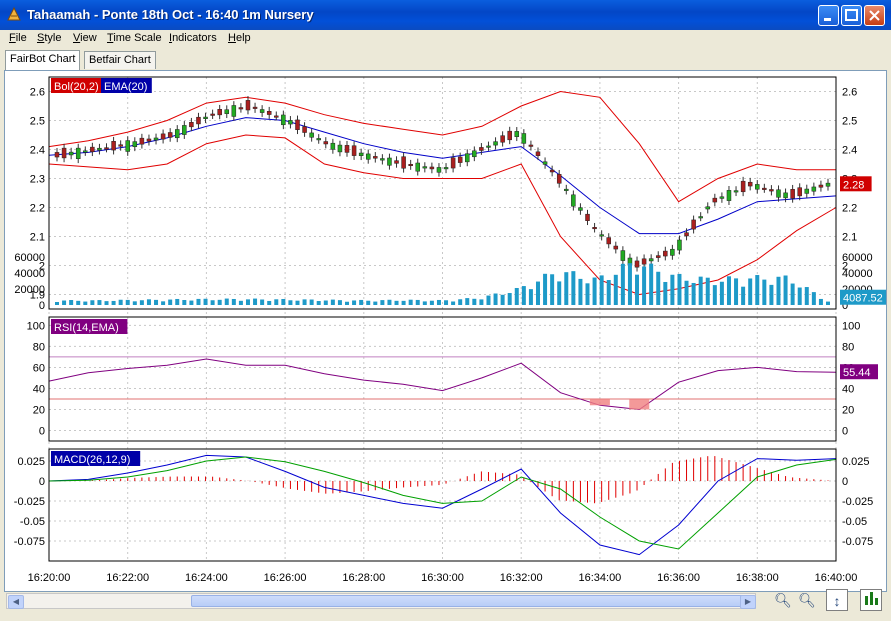  Describe the element at coordinates (748, 602) in the screenshot. I see `scroll-right-button: ▶` at that location.